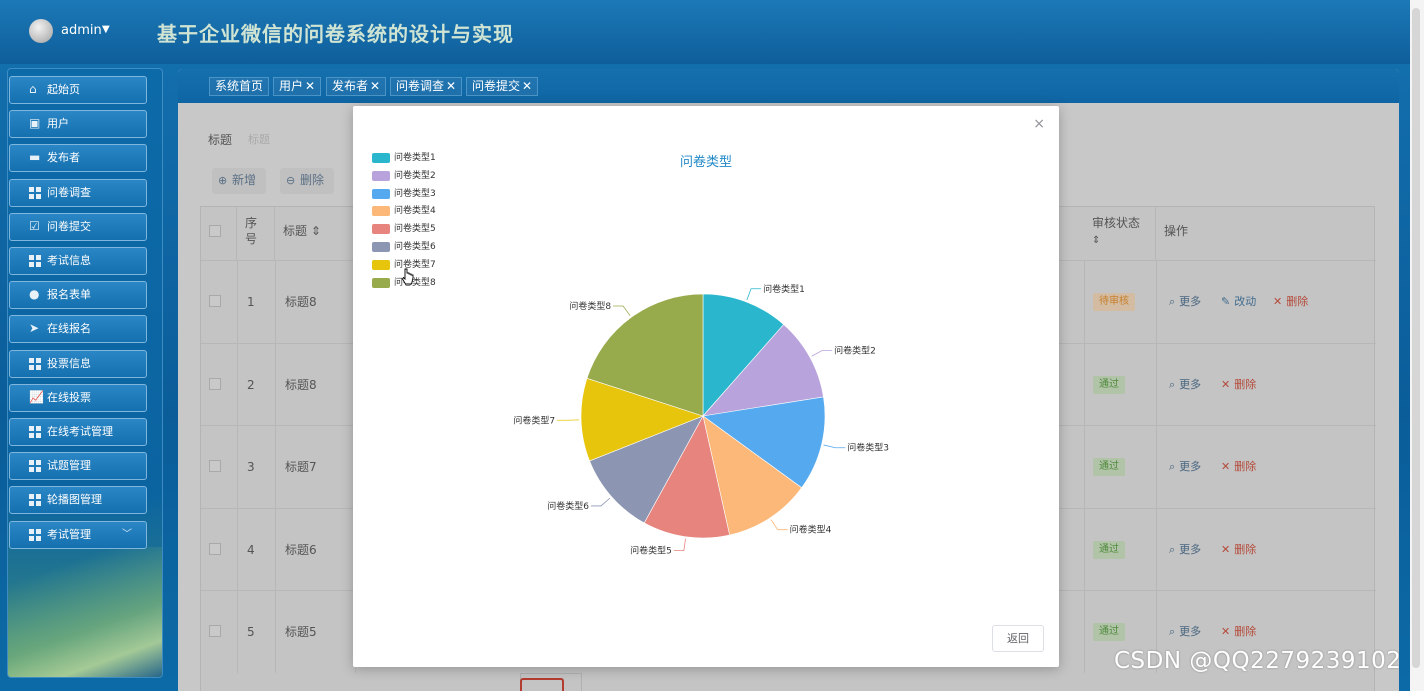 The height and width of the screenshot is (691, 1424). What do you see at coordinates (312, 180) in the screenshot?
I see `delete-button-label: 删除` at bounding box center [312, 180].